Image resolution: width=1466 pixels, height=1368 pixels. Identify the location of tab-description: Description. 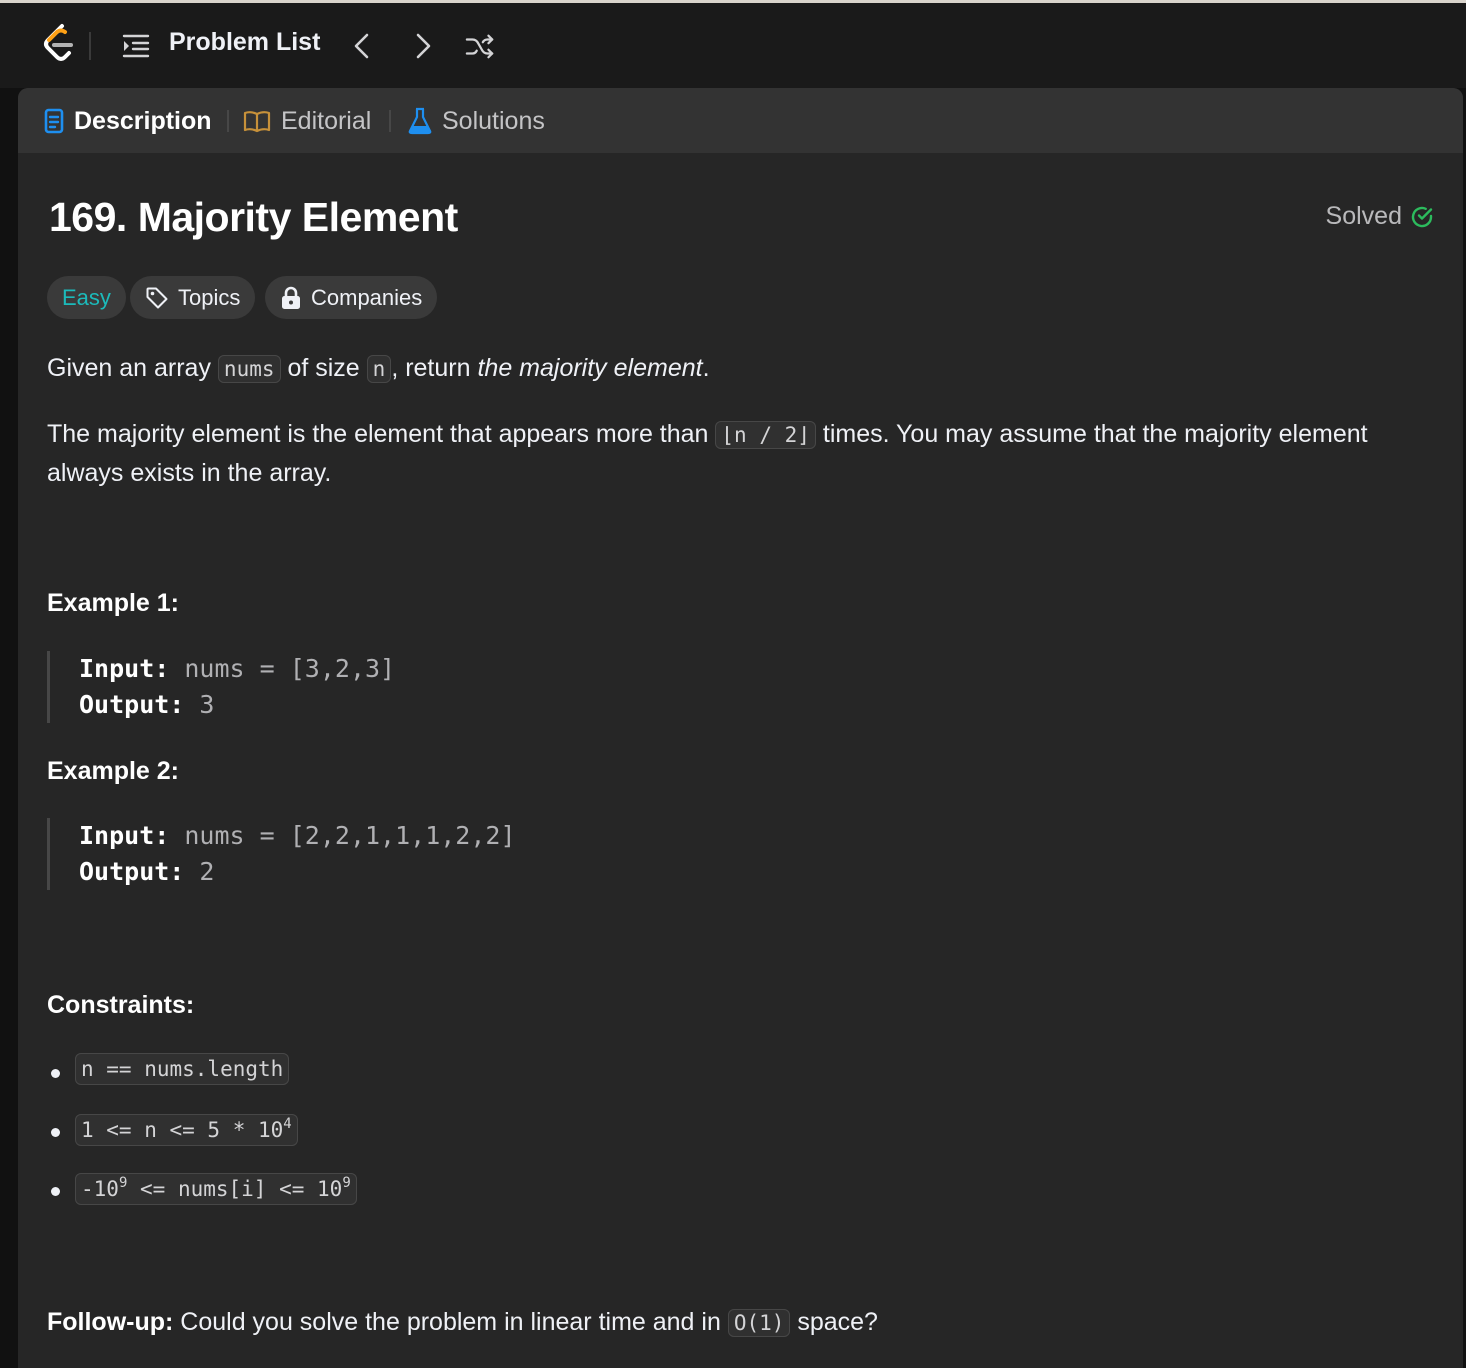
(128, 121).